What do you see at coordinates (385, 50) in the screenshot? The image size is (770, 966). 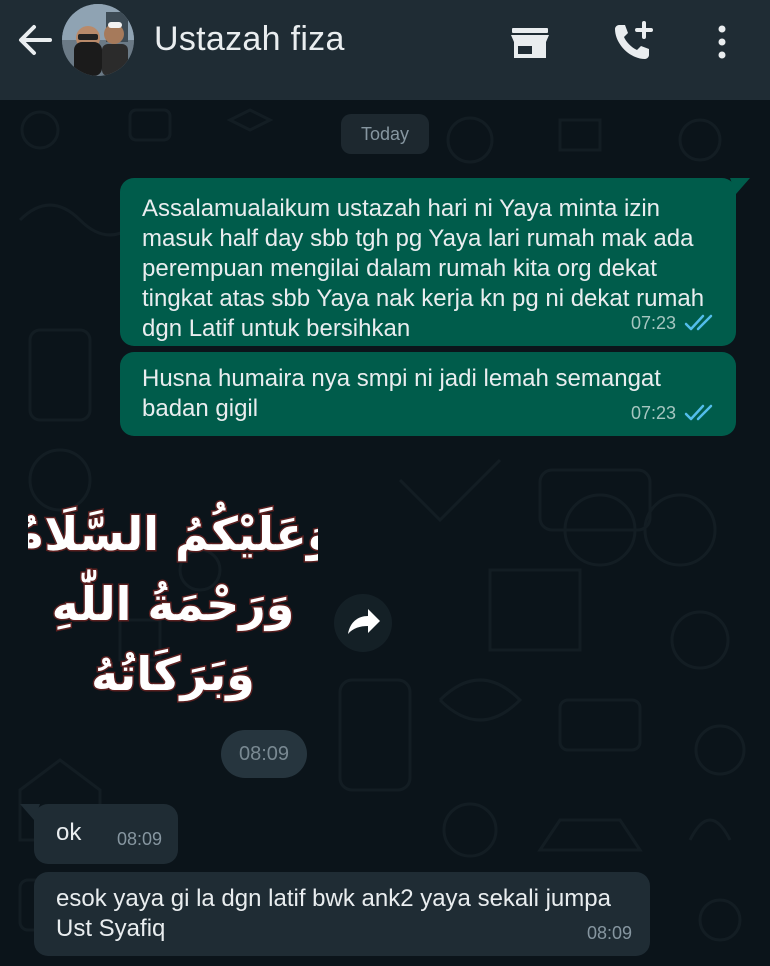 I see `chat-header: Ustazah fiza` at bounding box center [385, 50].